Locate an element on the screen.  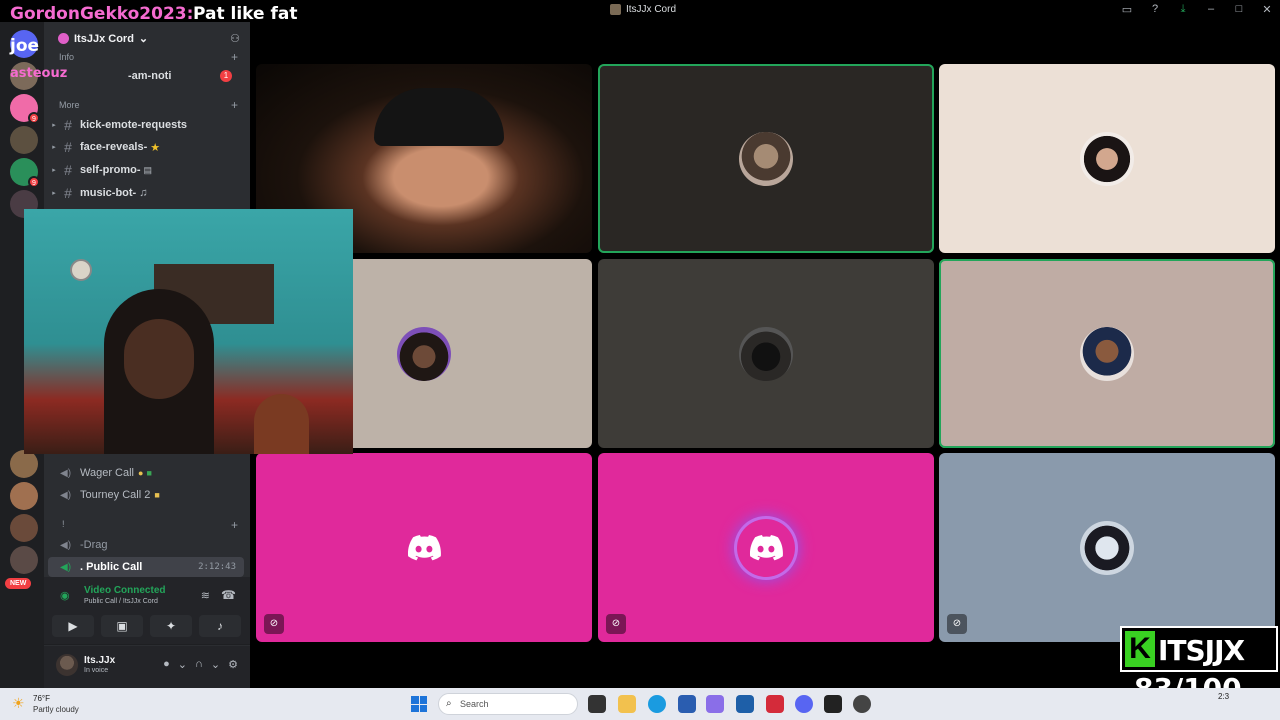
search-input: ⌕ Search is located at coordinates (508, 704).